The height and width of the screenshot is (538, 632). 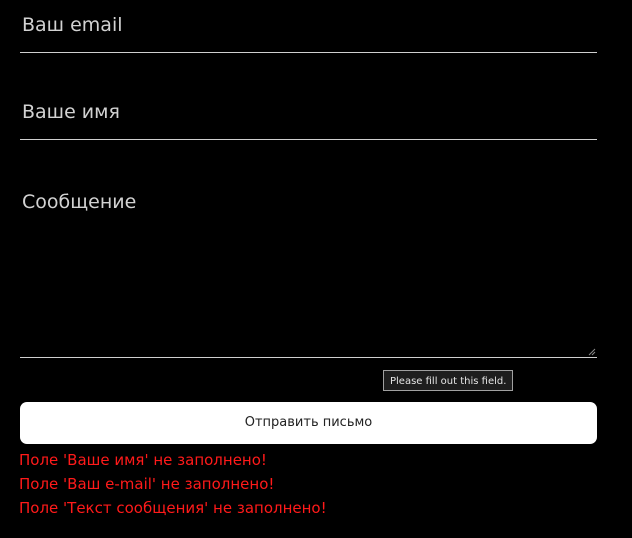 I want to click on email-field: Ваш email, so click(x=308, y=26).